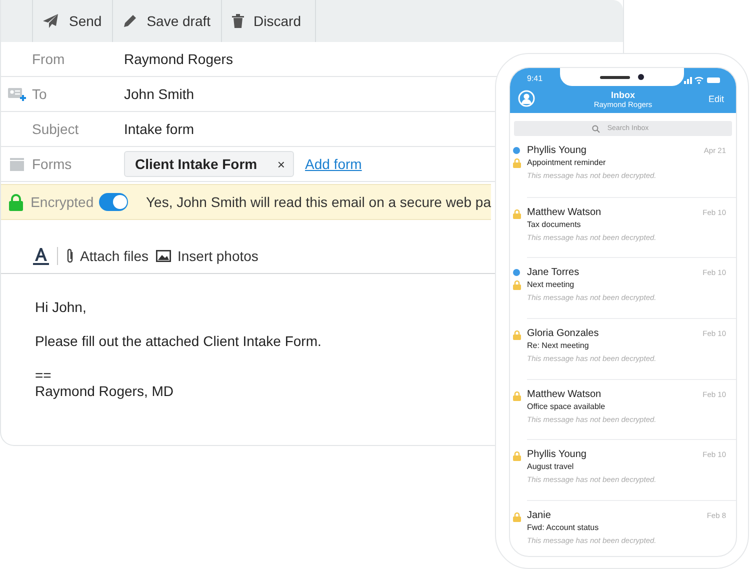  What do you see at coordinates (56, 129) in the screenshot?
I see `field-label: Subject` at bounding box center [56, 129].